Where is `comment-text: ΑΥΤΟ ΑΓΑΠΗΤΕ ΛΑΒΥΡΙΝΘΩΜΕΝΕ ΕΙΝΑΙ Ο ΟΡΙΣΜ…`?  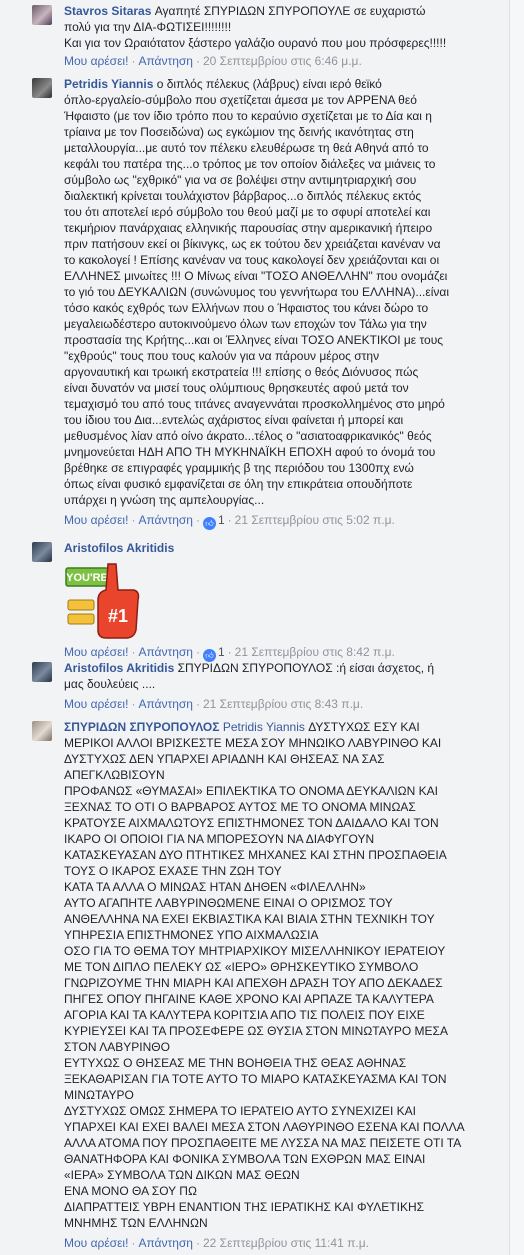
comment-text: ΑΥΤΟ ΑΓΑΠΗΤΕ ΛΑΒΥΡΙΝΘΩΜΕΝΕ ΕΙΝΑΙ Ο ΟΡΙΣΜ… is located at coordinates (228, 903).